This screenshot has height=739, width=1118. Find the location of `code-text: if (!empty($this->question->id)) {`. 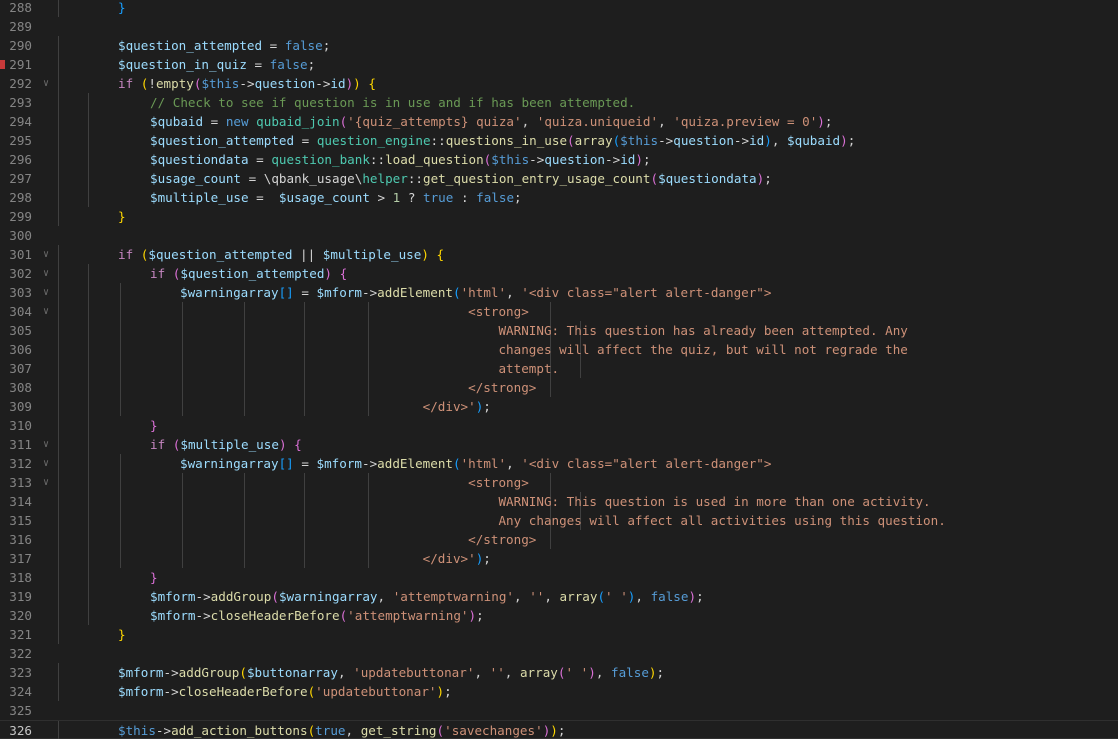

code-text: if (!empty($this->question->id)) { is located at coordinates (247, 83).